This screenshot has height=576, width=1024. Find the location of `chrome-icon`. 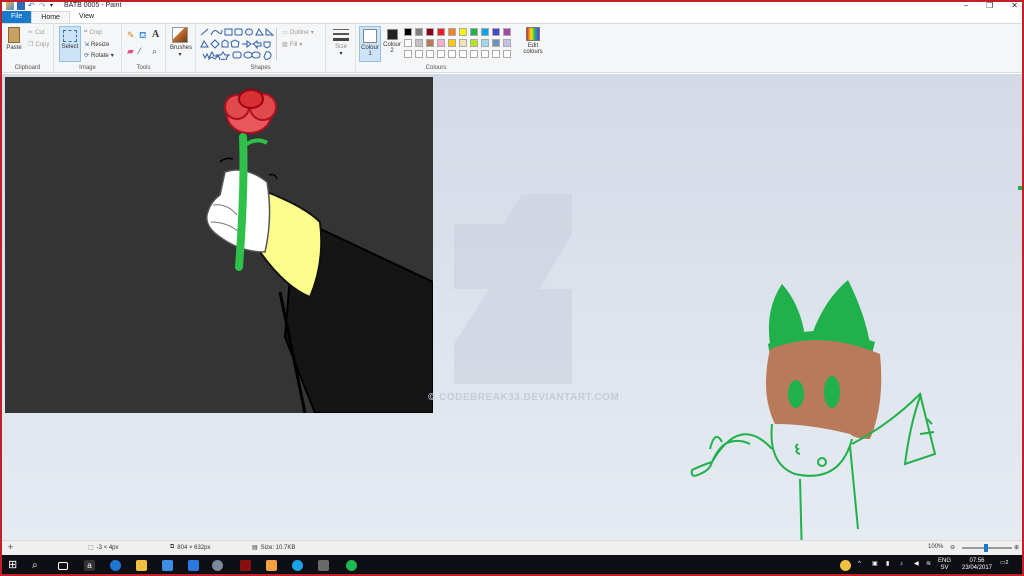

chrome-icon is located at coordinates (217, 565).